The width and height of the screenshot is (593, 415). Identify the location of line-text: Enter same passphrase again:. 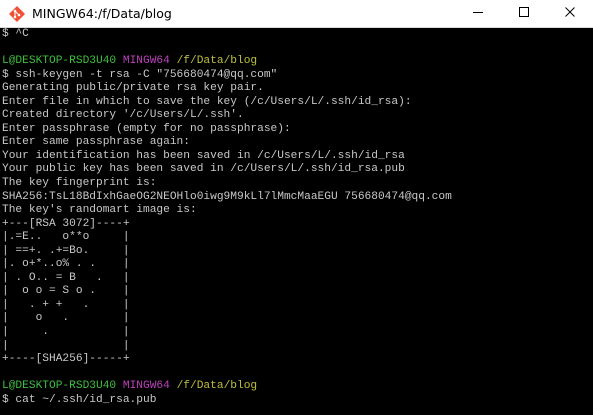
(96, 142).